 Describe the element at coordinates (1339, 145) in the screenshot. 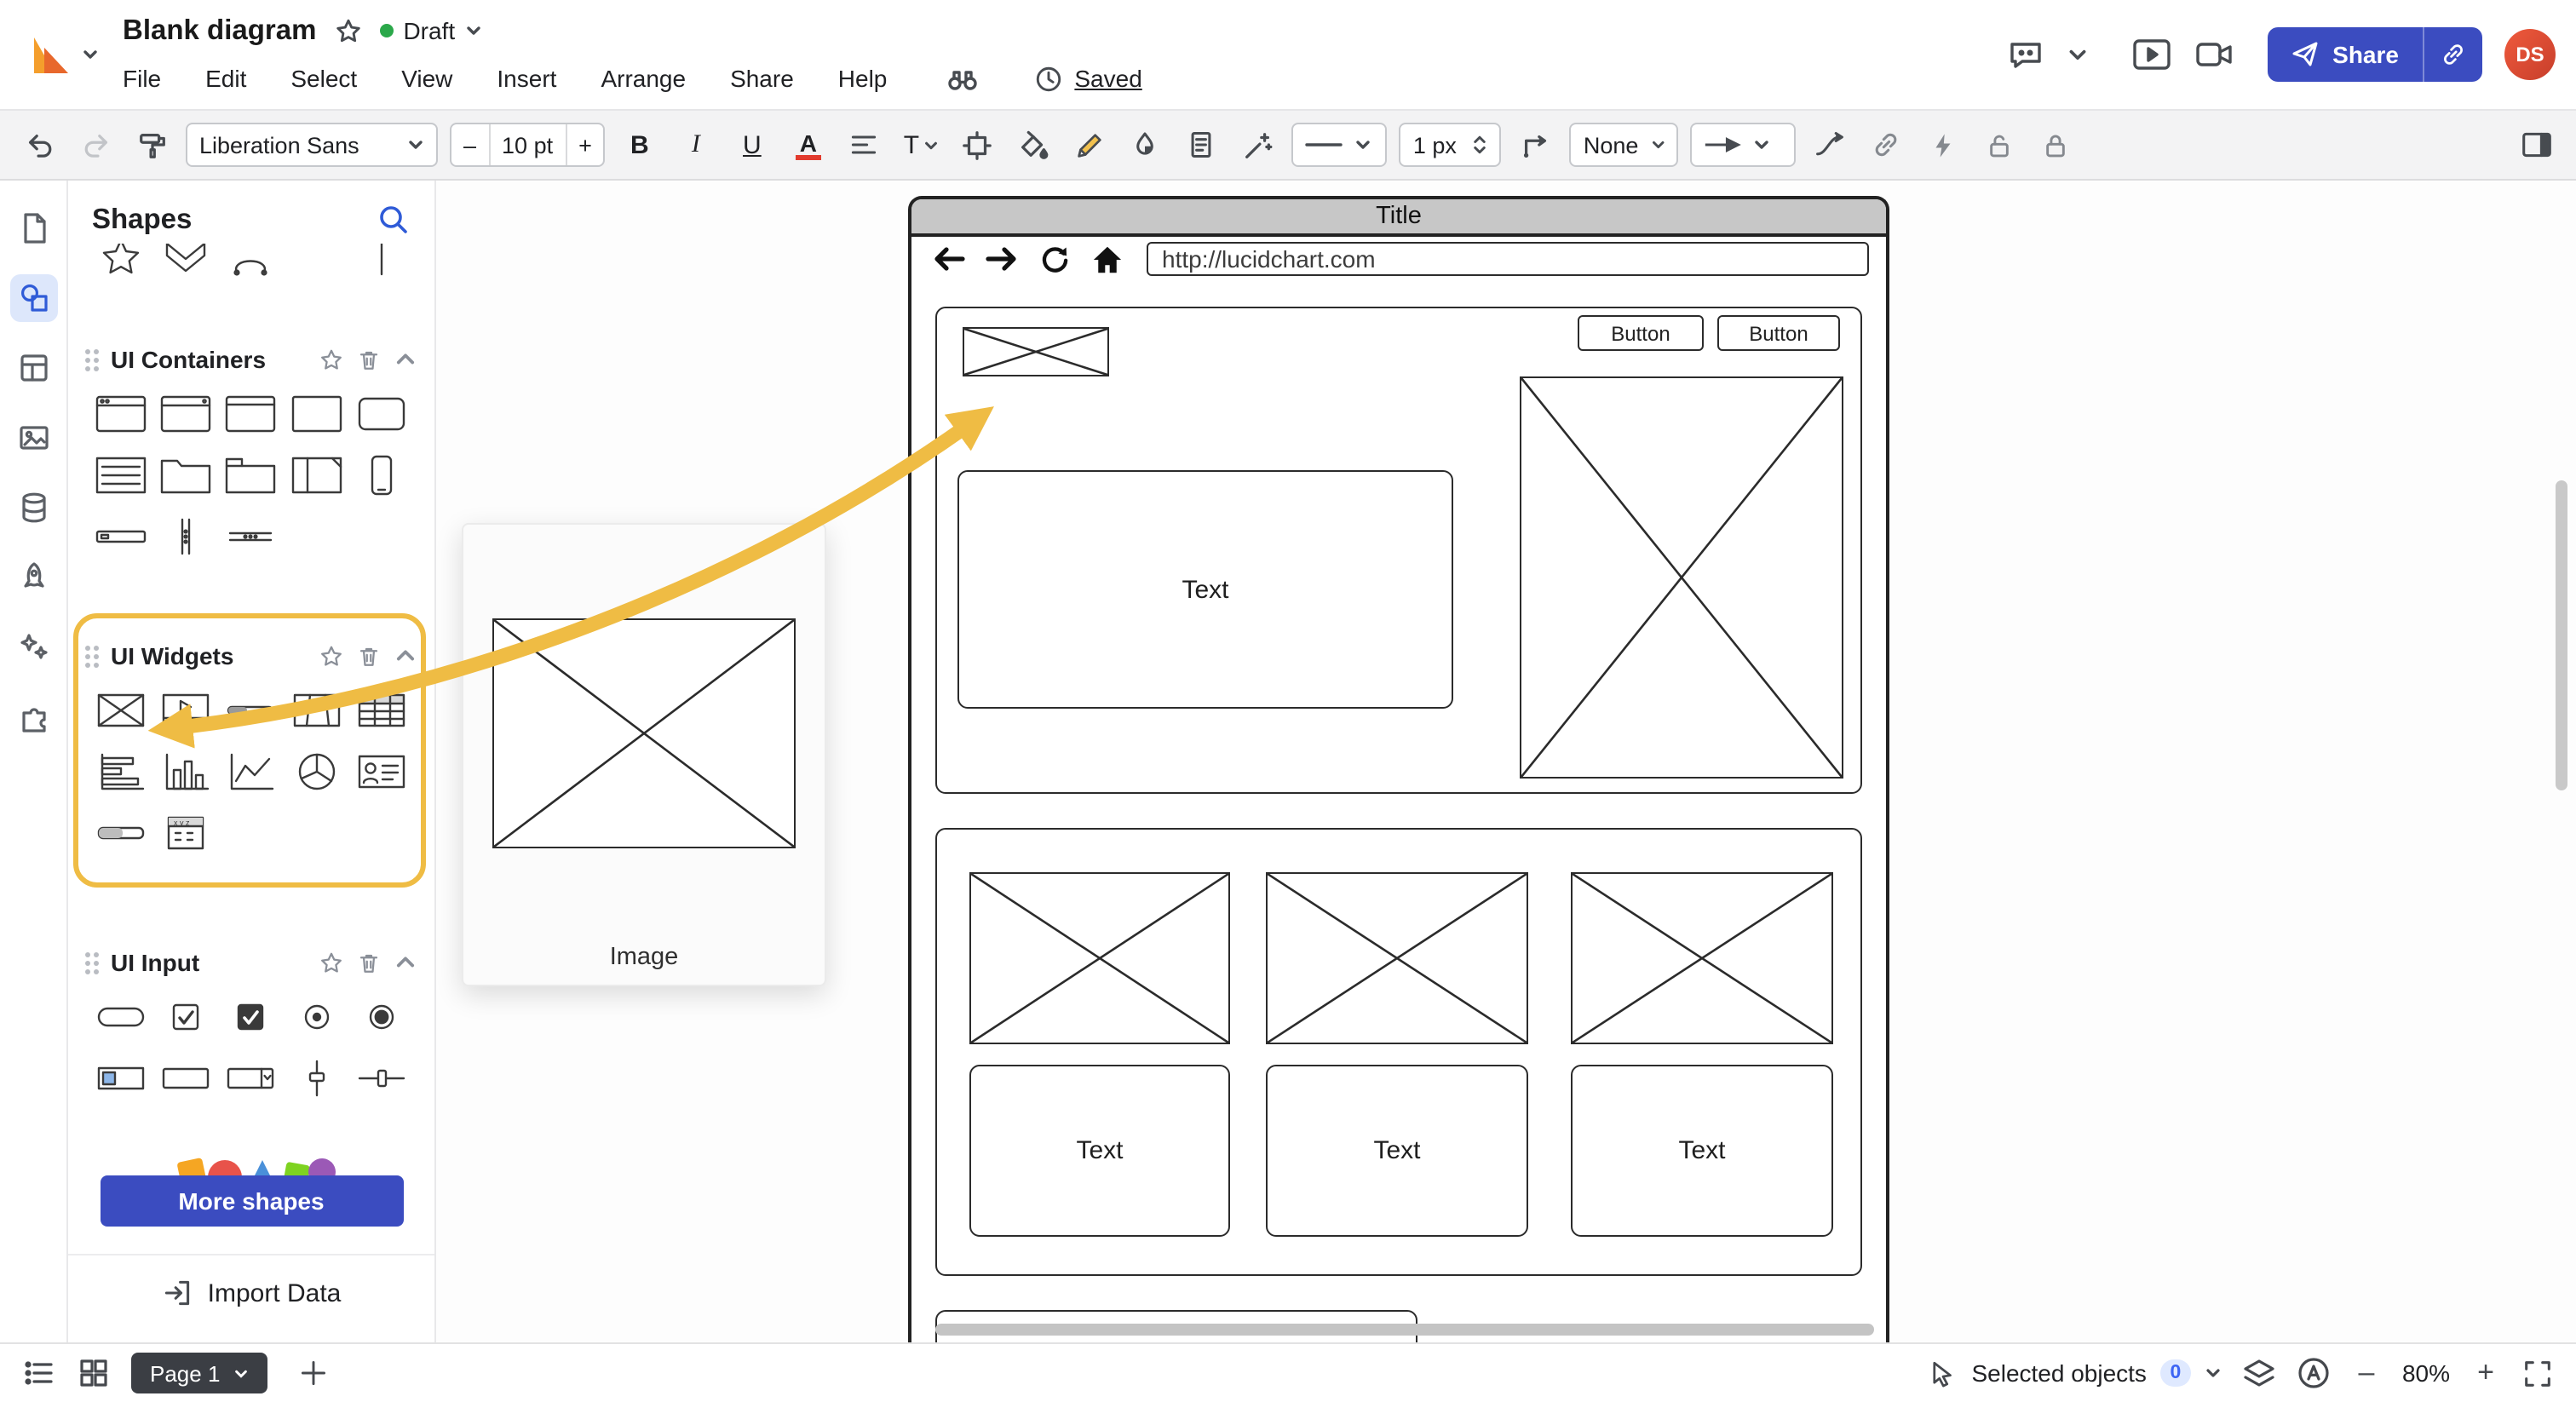

I see `line-style-select` at that location.